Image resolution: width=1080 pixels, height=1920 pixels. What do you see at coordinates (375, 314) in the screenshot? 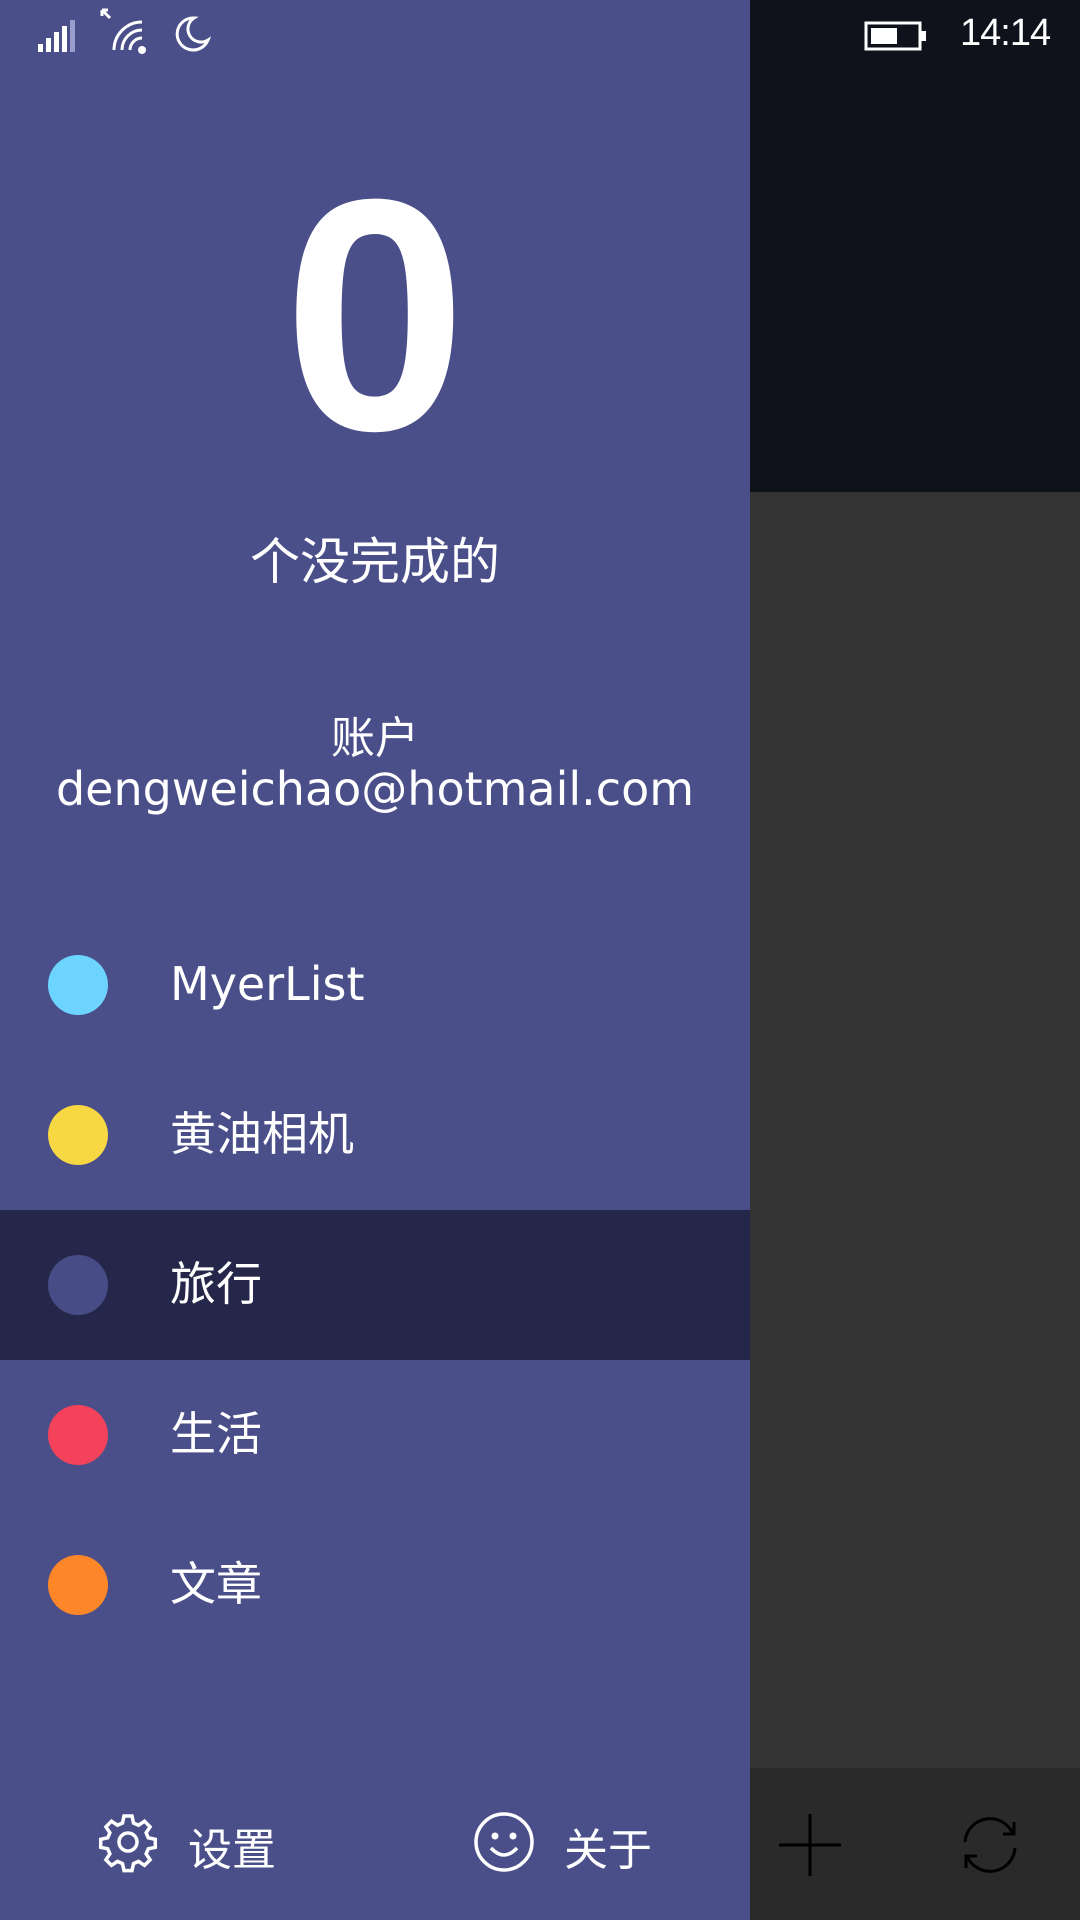
I see `incomplete-count: 0` at bounding box center [375, 314].